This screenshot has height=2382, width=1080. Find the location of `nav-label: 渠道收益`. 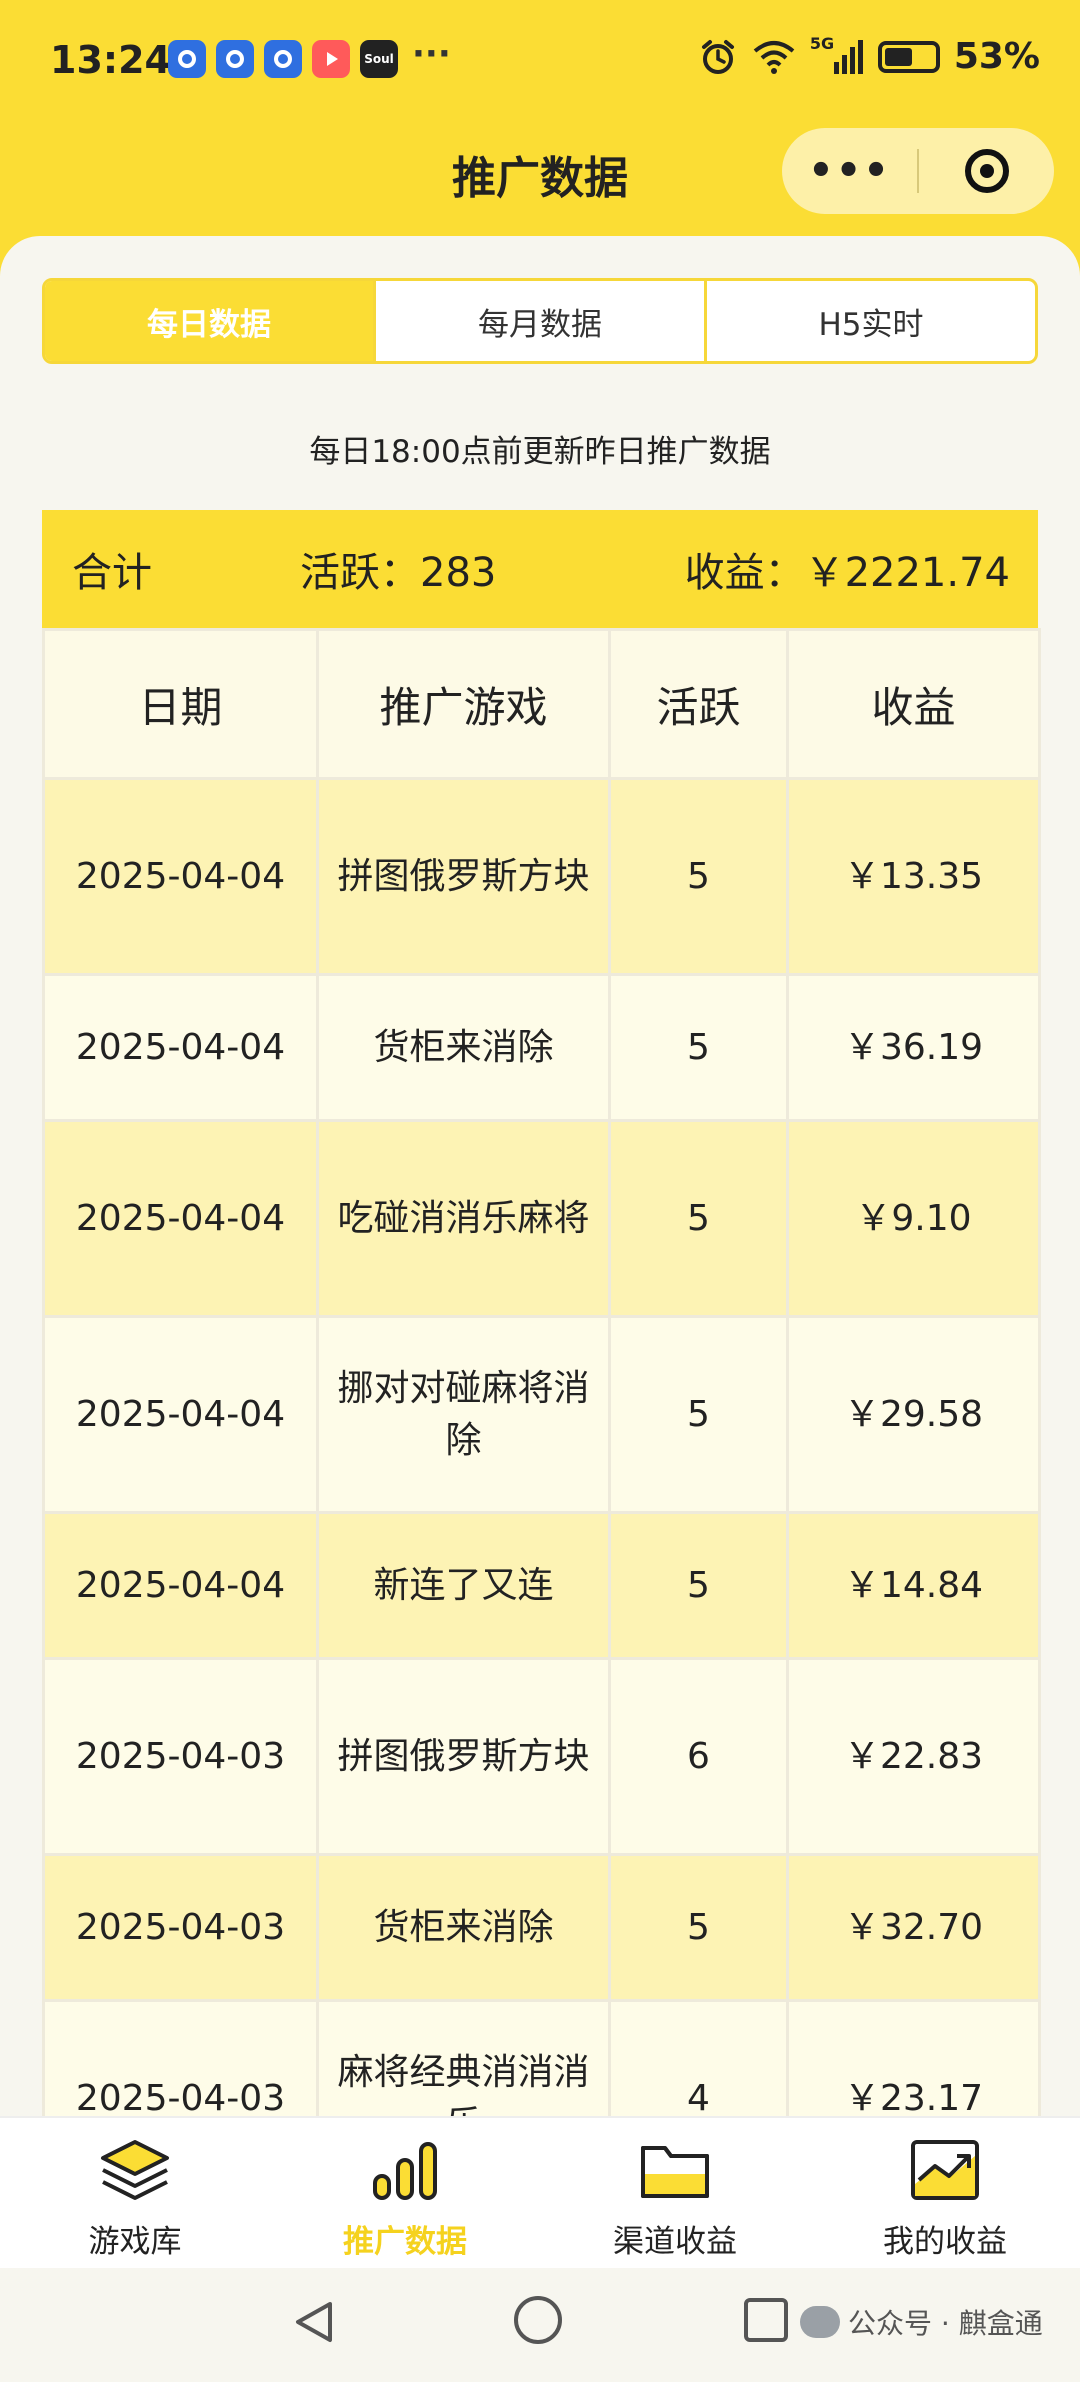

nav-label: 渠道收益 is located at coordinates (675, 2242).